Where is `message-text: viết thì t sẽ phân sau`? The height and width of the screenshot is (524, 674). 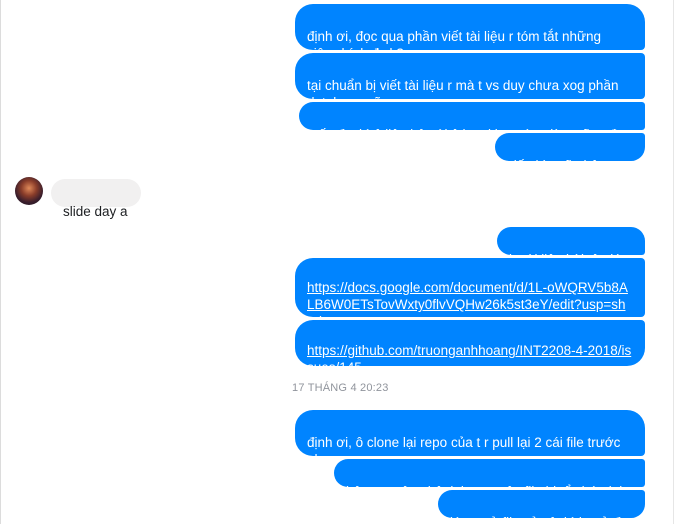 message-text: viết thì t sẽ phân sau is located at coordinates (569, 165).